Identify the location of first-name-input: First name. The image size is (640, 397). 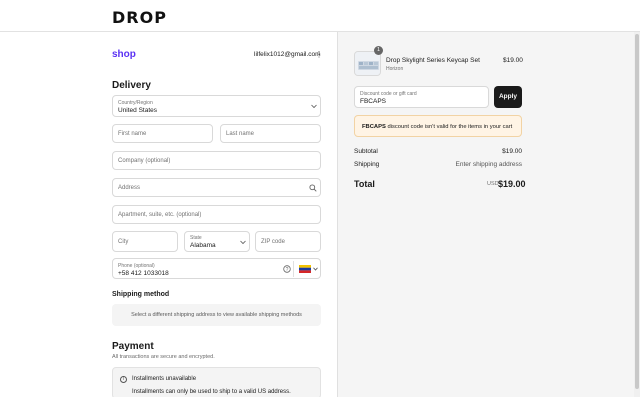
(162, 133).